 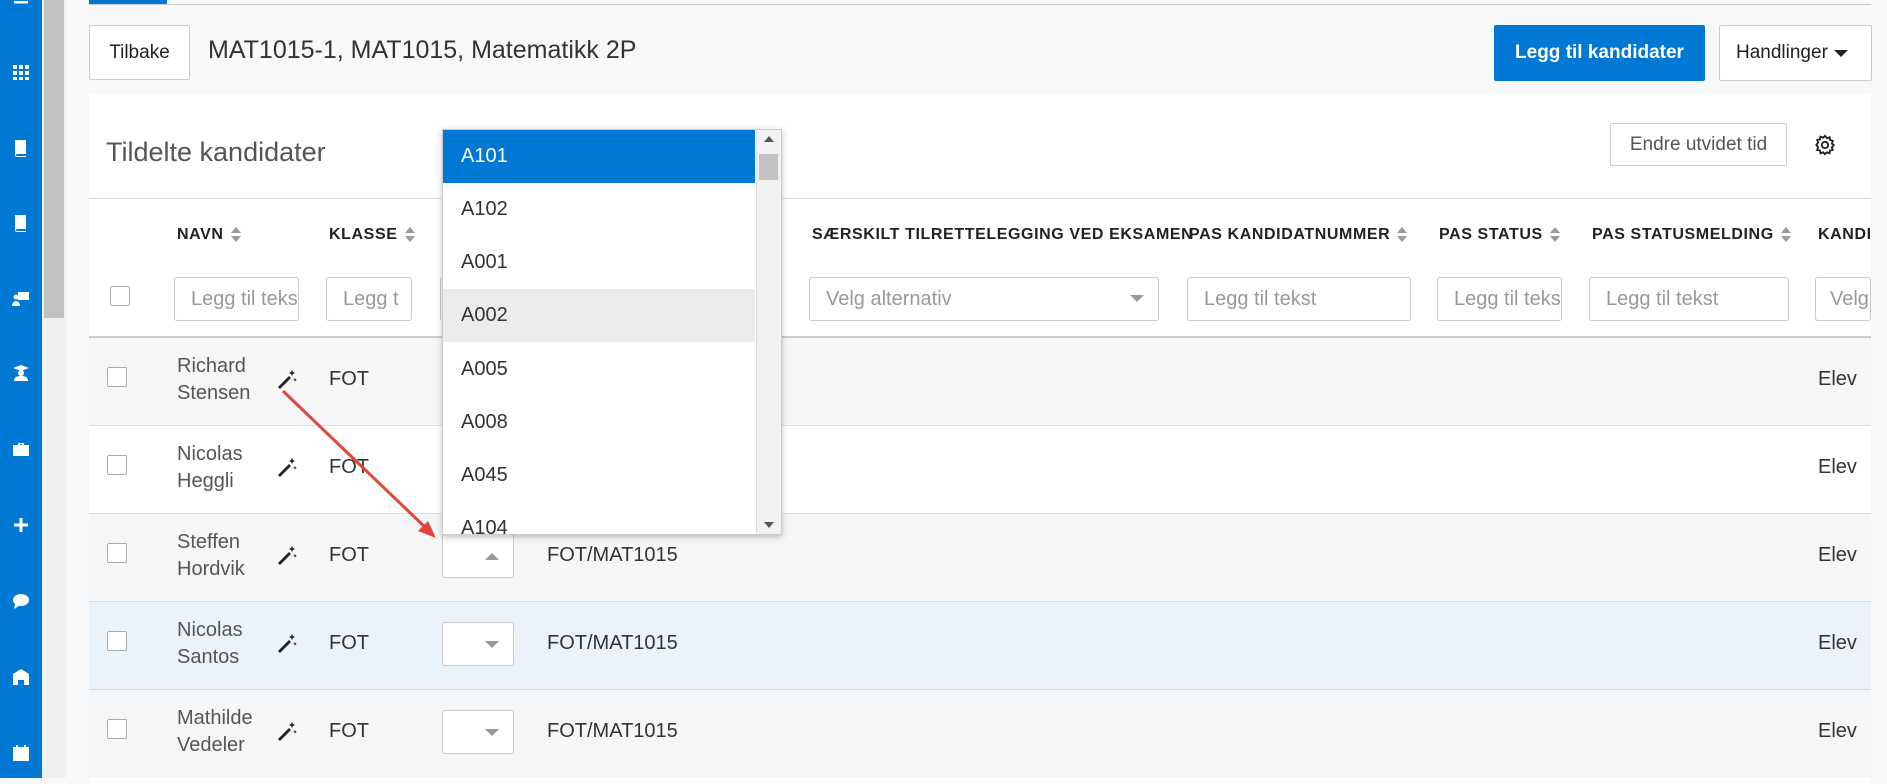 I want to click on col-header-label: PAS STATUS, so click(x=1491, y=234).